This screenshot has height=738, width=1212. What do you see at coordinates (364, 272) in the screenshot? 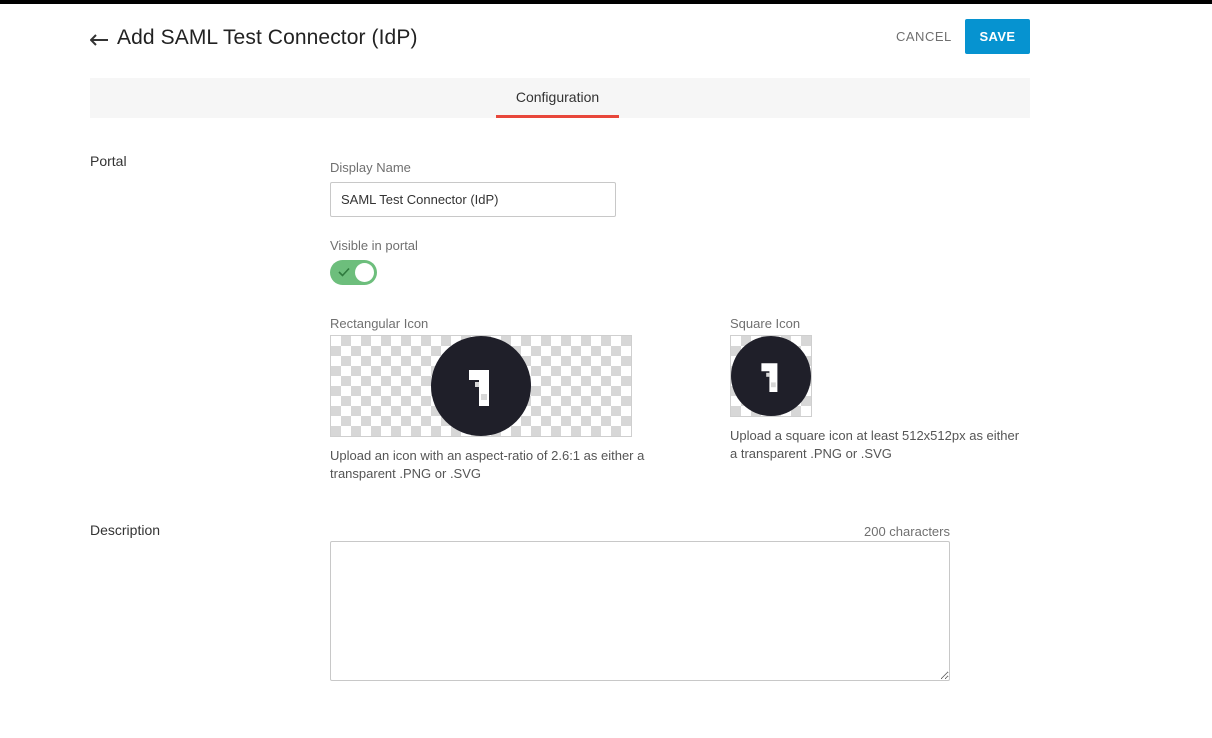
I see `toggle-knob` at bounding box center [364, 272].